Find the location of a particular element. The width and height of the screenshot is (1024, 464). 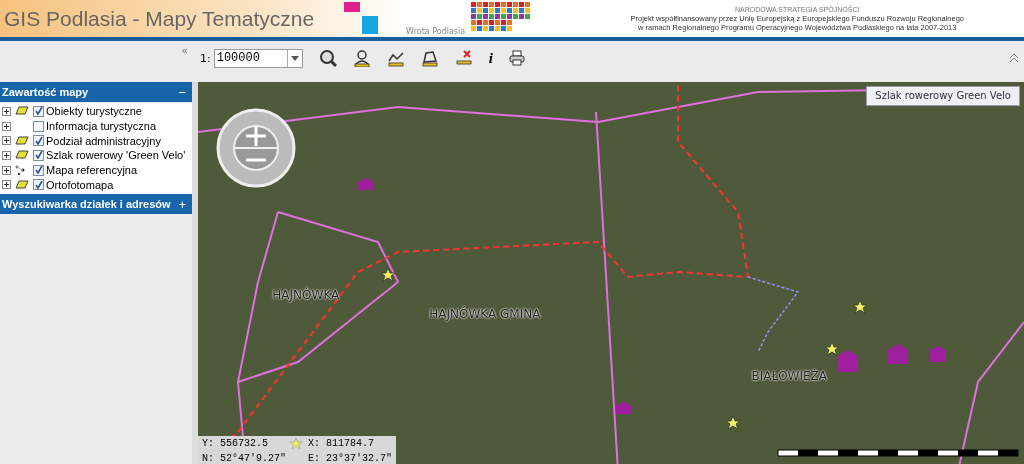

panel-title: Zawartość mapy is located at coordinates (45, 92).